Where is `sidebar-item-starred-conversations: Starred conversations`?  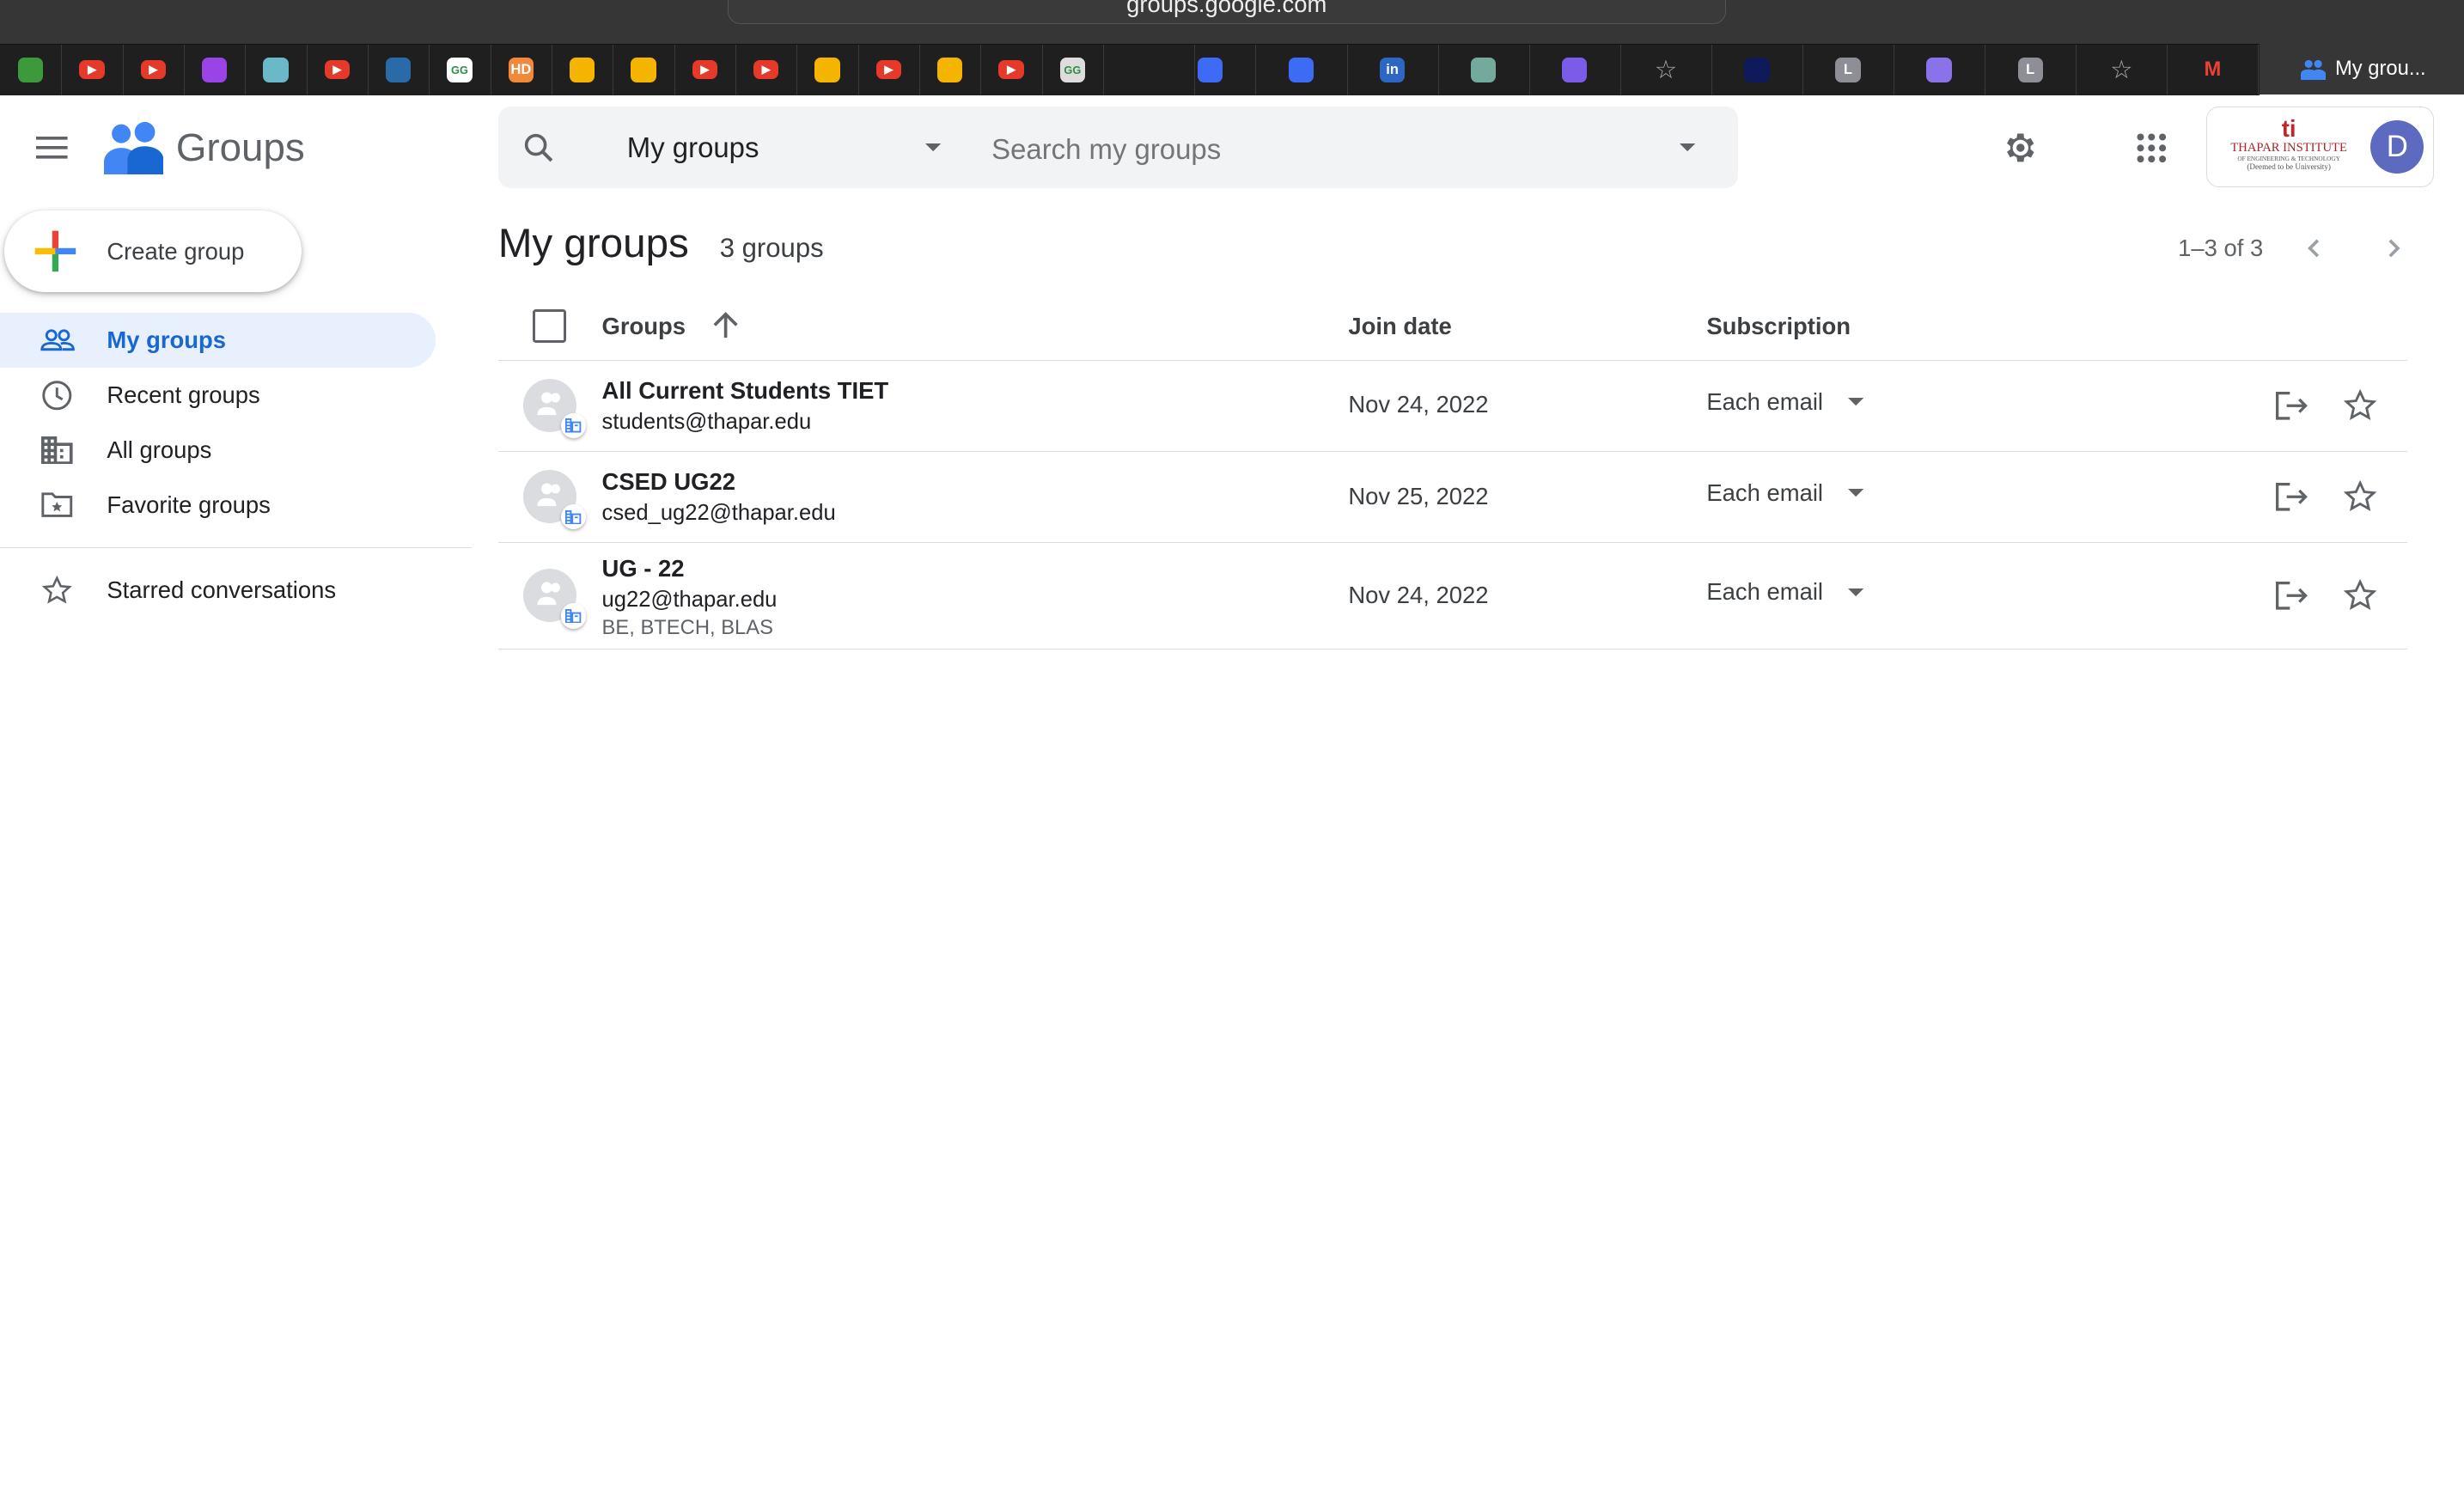 sidebar-item-starred-conversations: Starred conversations is located at coordinates (218, 590).